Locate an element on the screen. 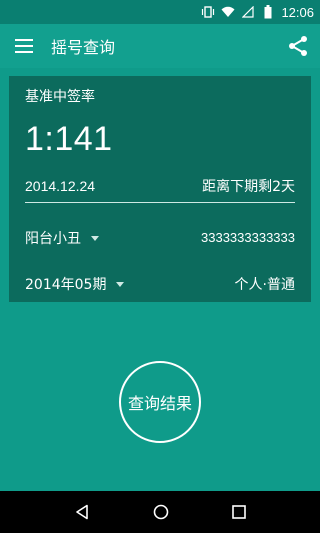 Image resolution: width=320 pixels, height=533 pixels. draw-date: 2014.12.24 is located at coordinates (60, 186).